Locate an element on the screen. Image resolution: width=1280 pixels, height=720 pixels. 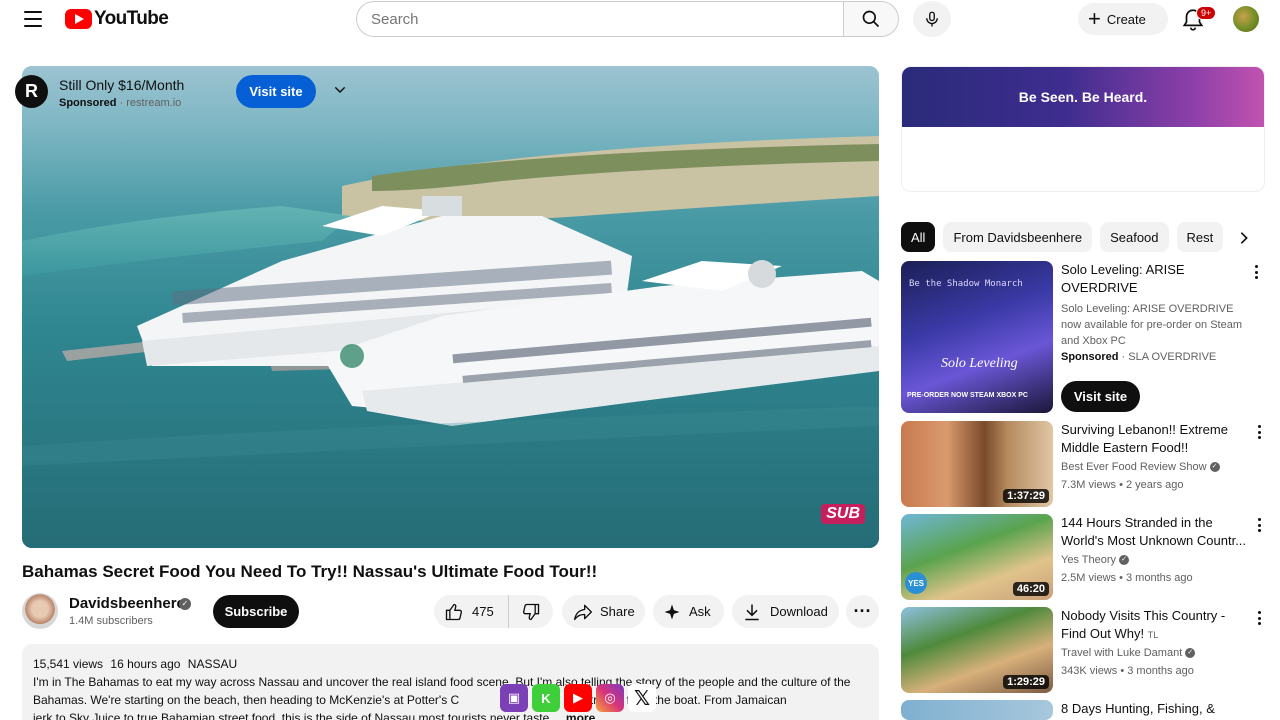
location-tag: NASSAU is located at coordinates (212, 664).